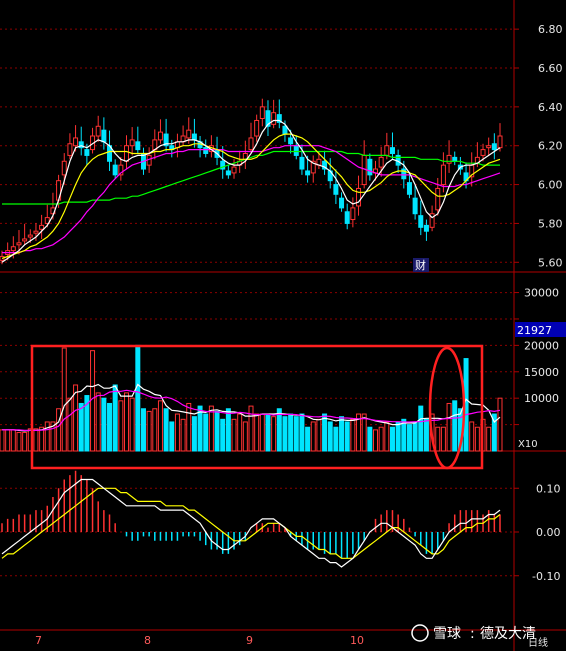 The width and height of the screenshot is (566, 651). I want to click on x-label-9: 9, so click(249, 640).